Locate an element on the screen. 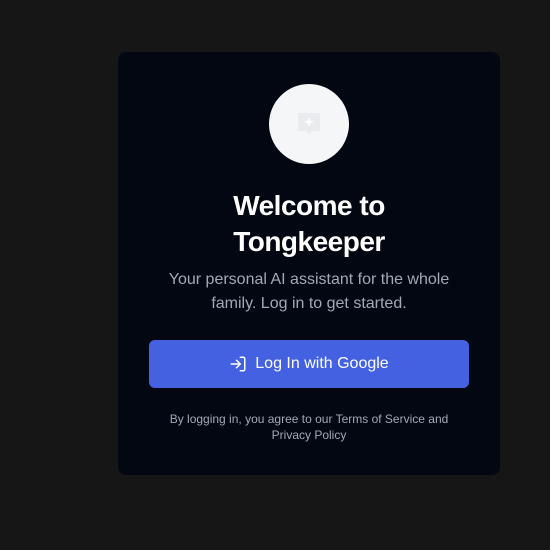 The width and height of the screenshot is (550, 550). subtitle-line-1: Your personal AI assistant for the whole is located at coordinates (309, 279).